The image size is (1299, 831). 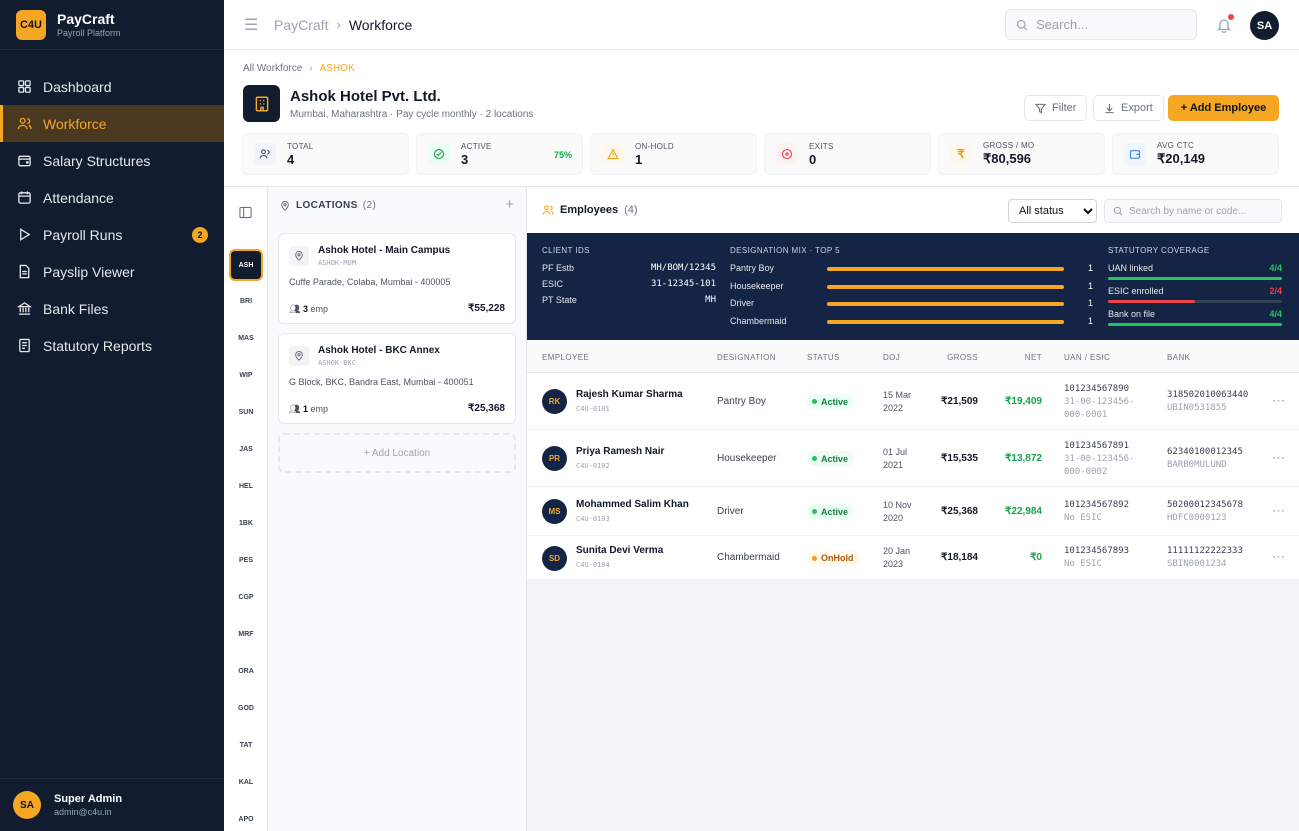 I want to click on filter-button: Filter, so click(x=1056, y=108).